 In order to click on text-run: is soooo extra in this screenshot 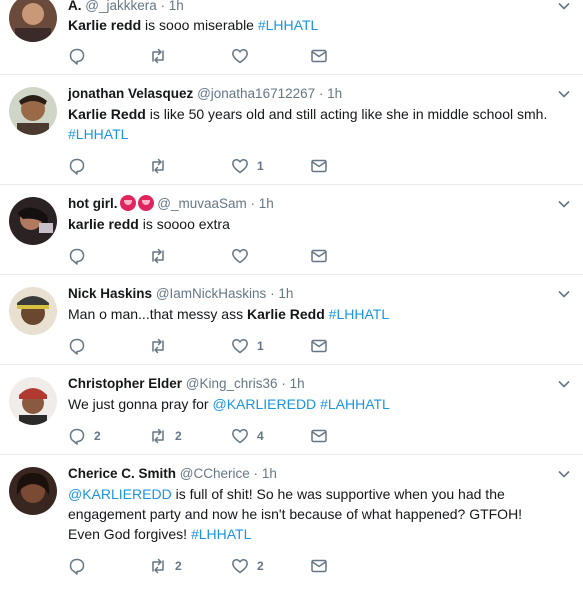, I will do `click(184, 224)`.